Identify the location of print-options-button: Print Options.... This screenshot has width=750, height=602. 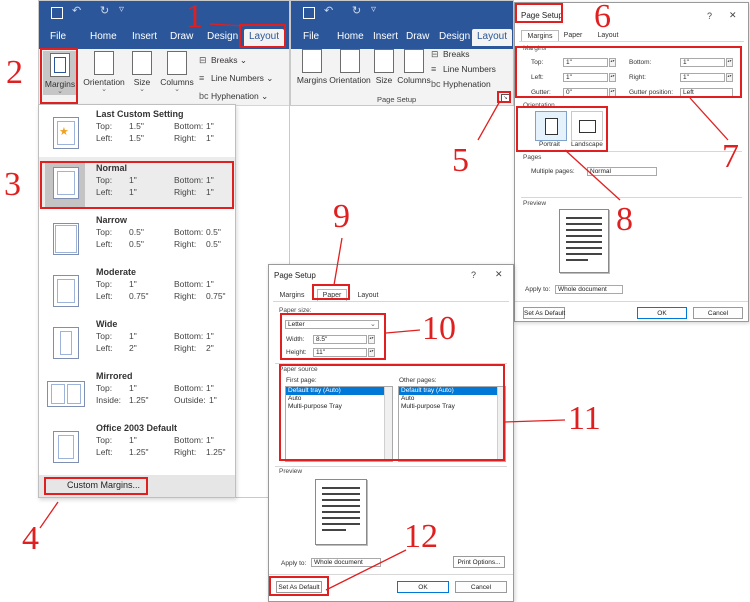
(479, 562).